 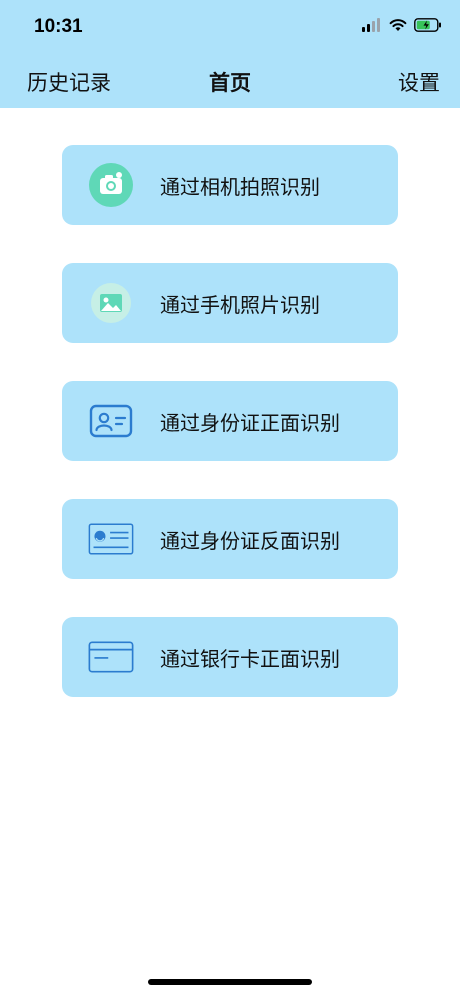 I want to click on status-time: 10:31, so click(x=58, y=26).